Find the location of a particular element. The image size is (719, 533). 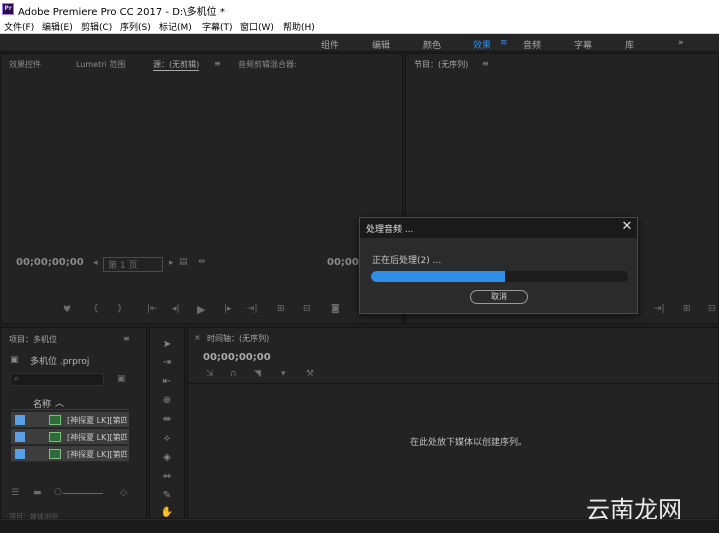

page-next-icon: ▸ is located at coordinates (171, 263).